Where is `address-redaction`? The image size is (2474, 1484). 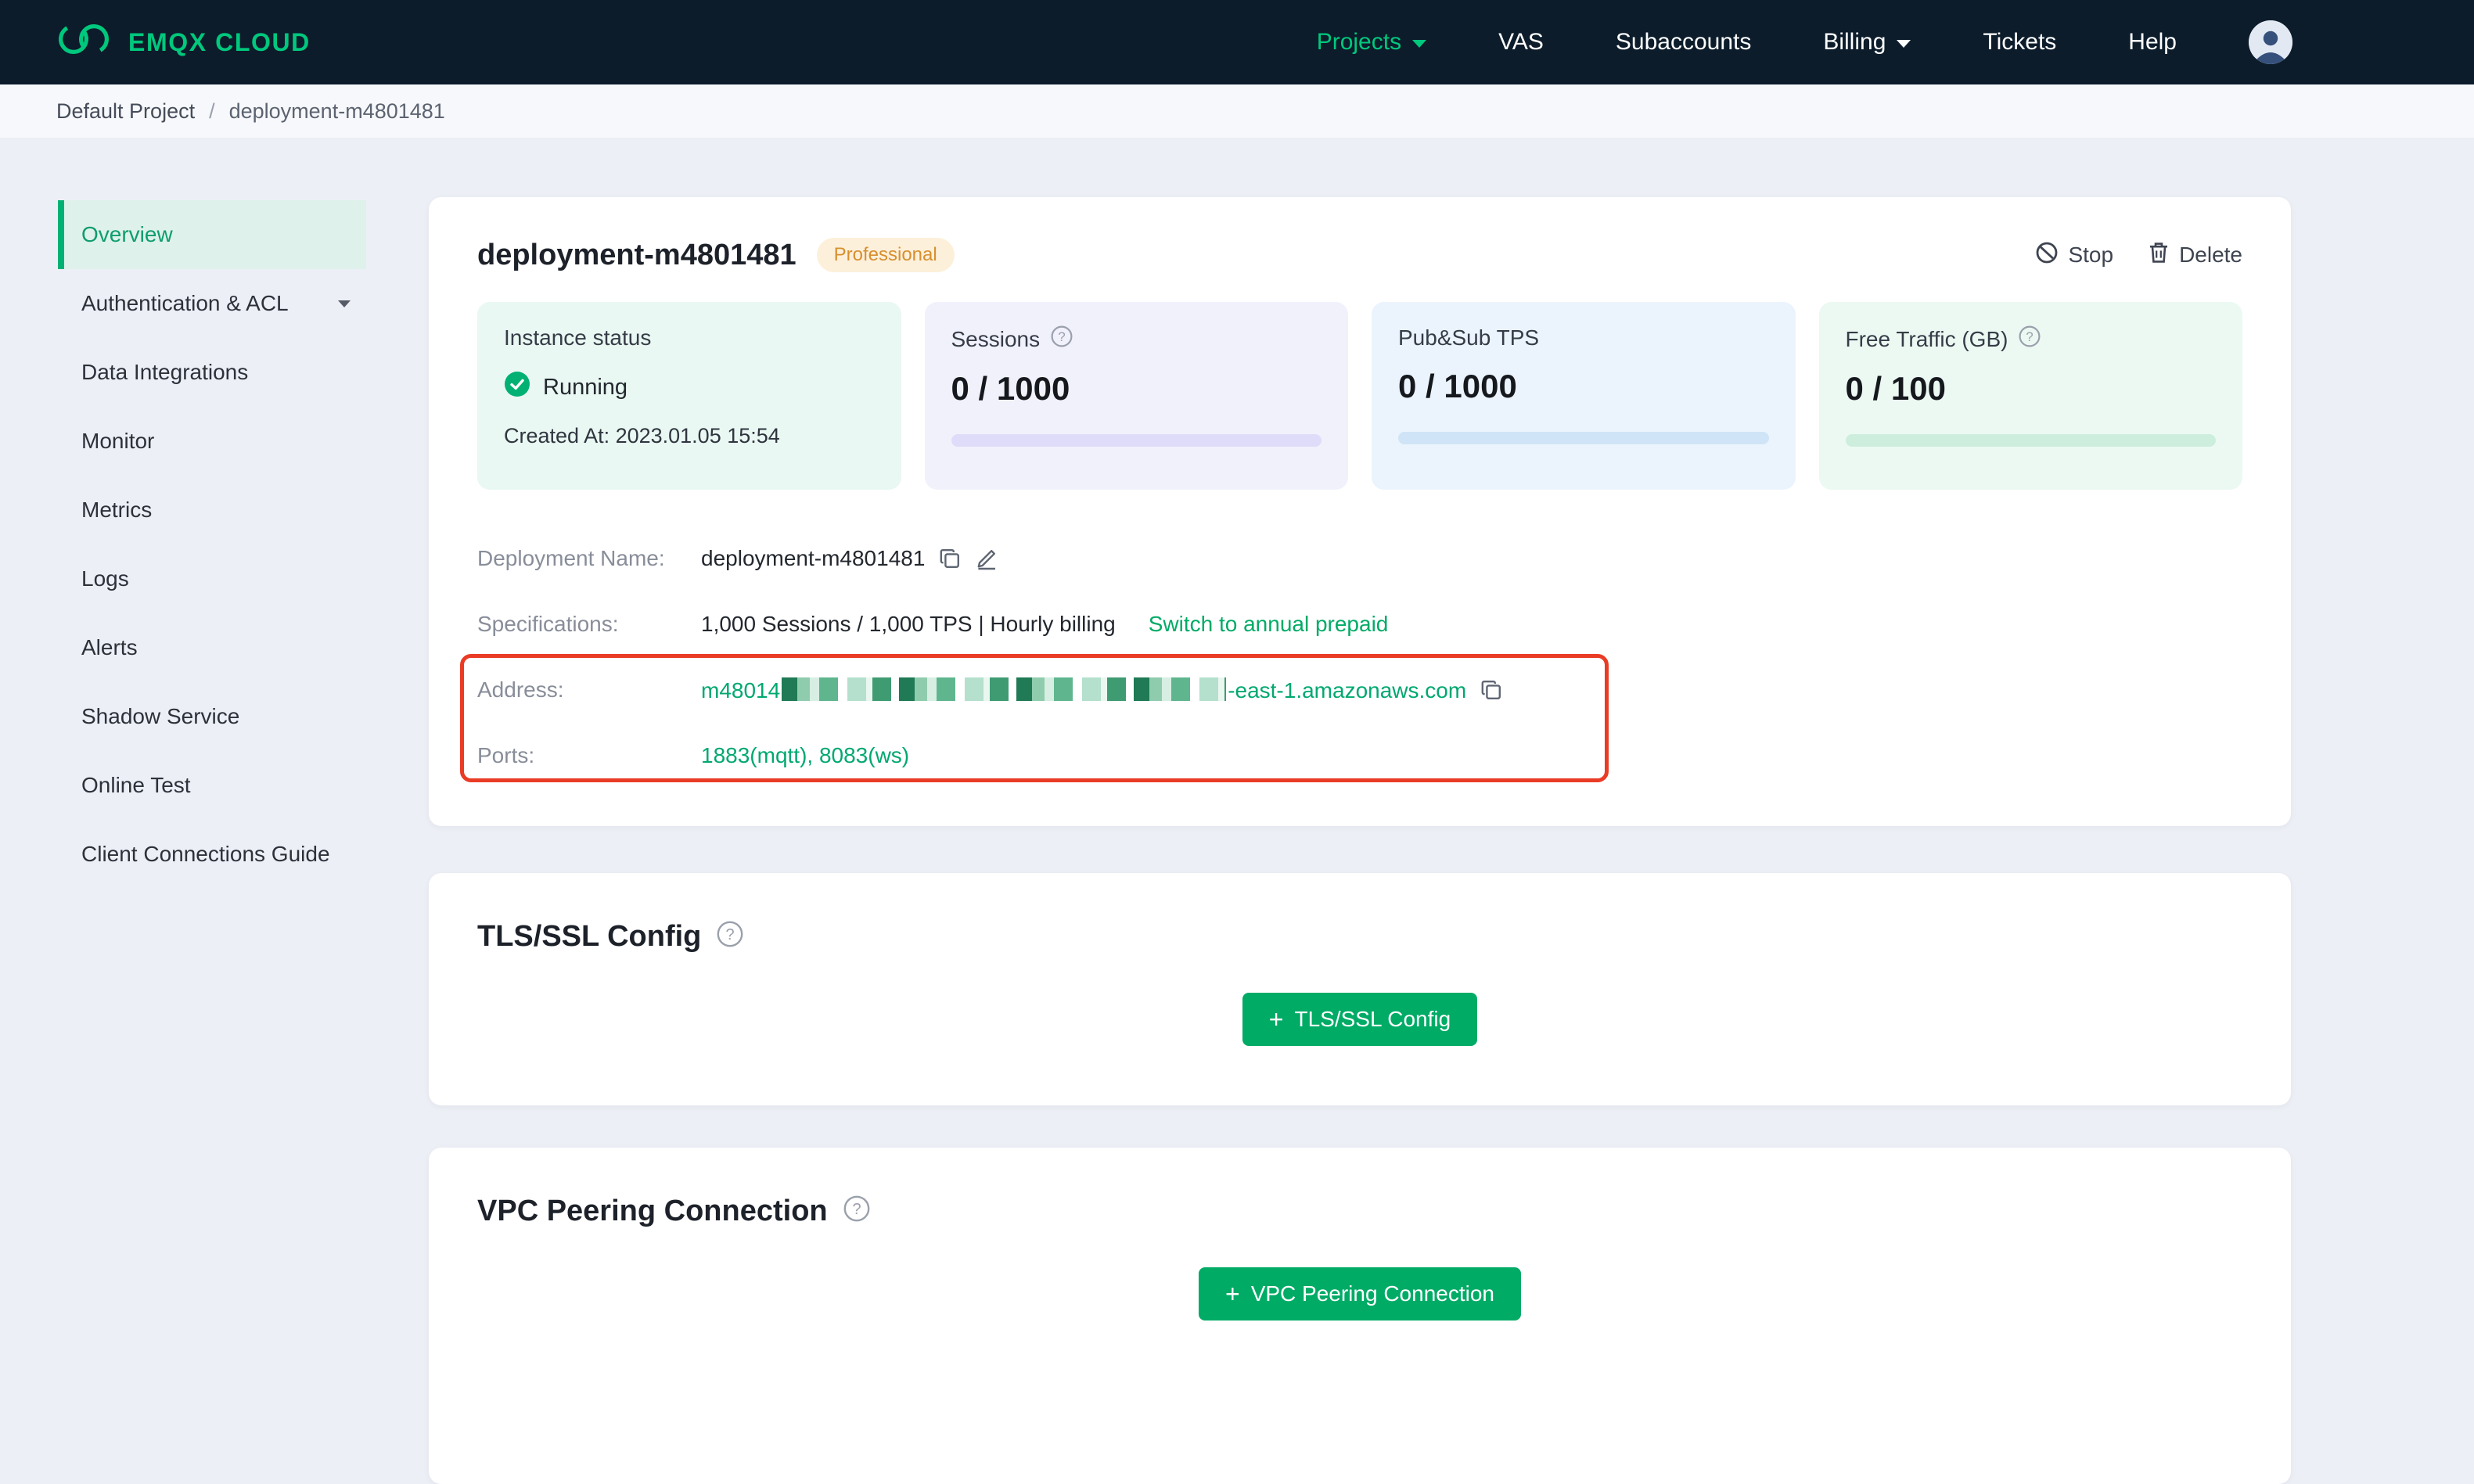
address-redaction is located at coordinates (1005, 689).